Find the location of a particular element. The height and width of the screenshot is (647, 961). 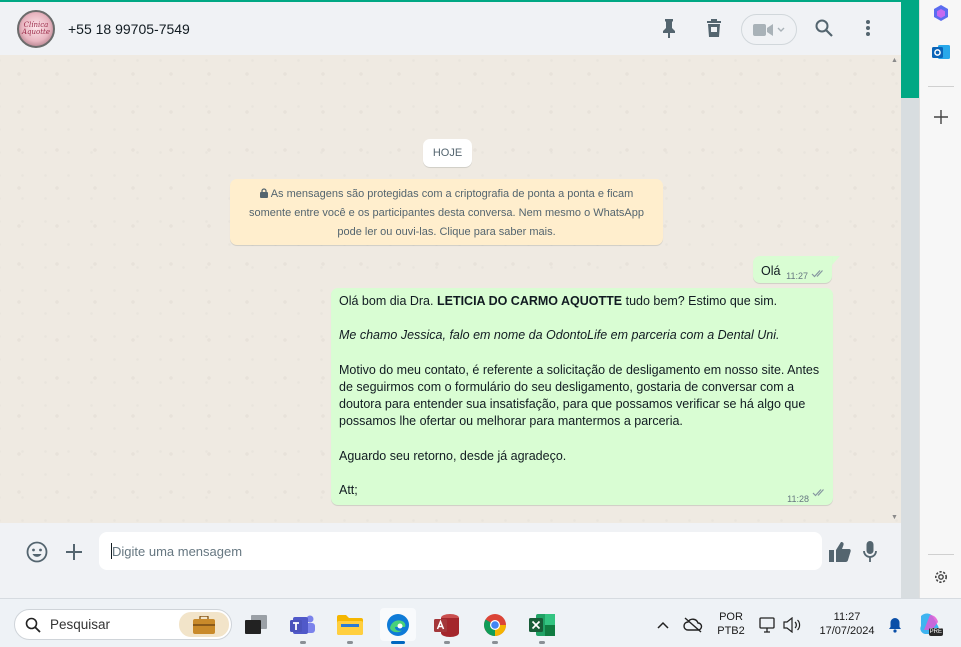

clock-time: 11:27 is located at coordinates (847, 617).